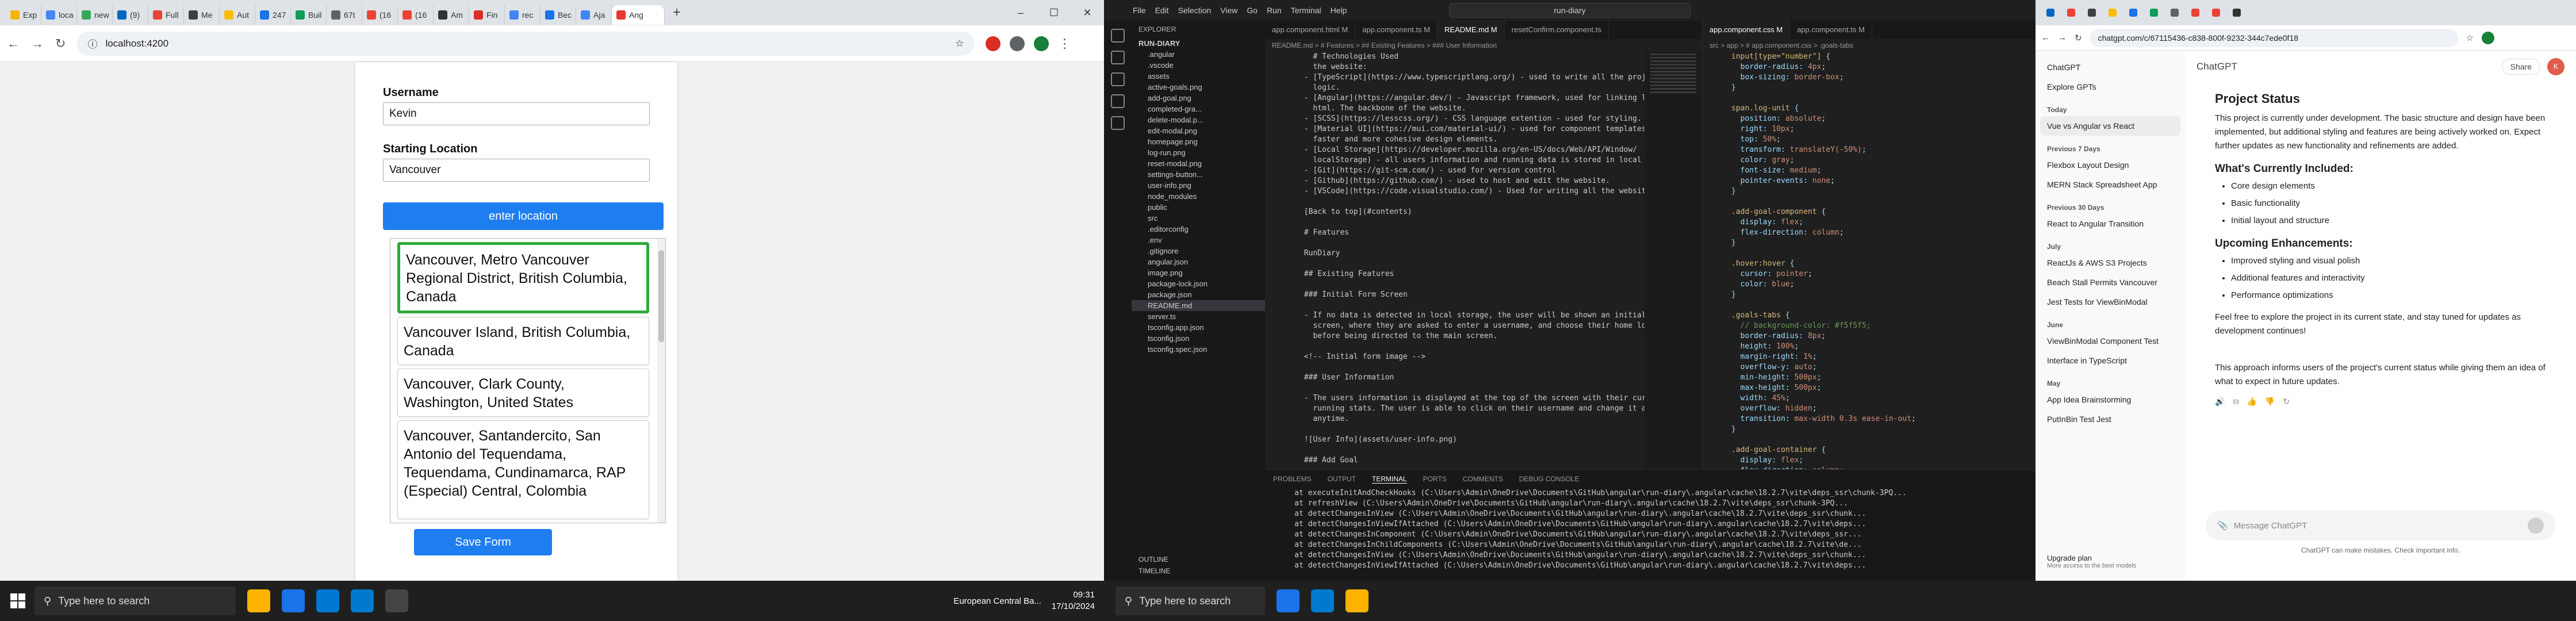 Image resolution: width=2576 pixels, height=621 pixels. I want to click on enter-location-button: enter location, so click(523, 216).